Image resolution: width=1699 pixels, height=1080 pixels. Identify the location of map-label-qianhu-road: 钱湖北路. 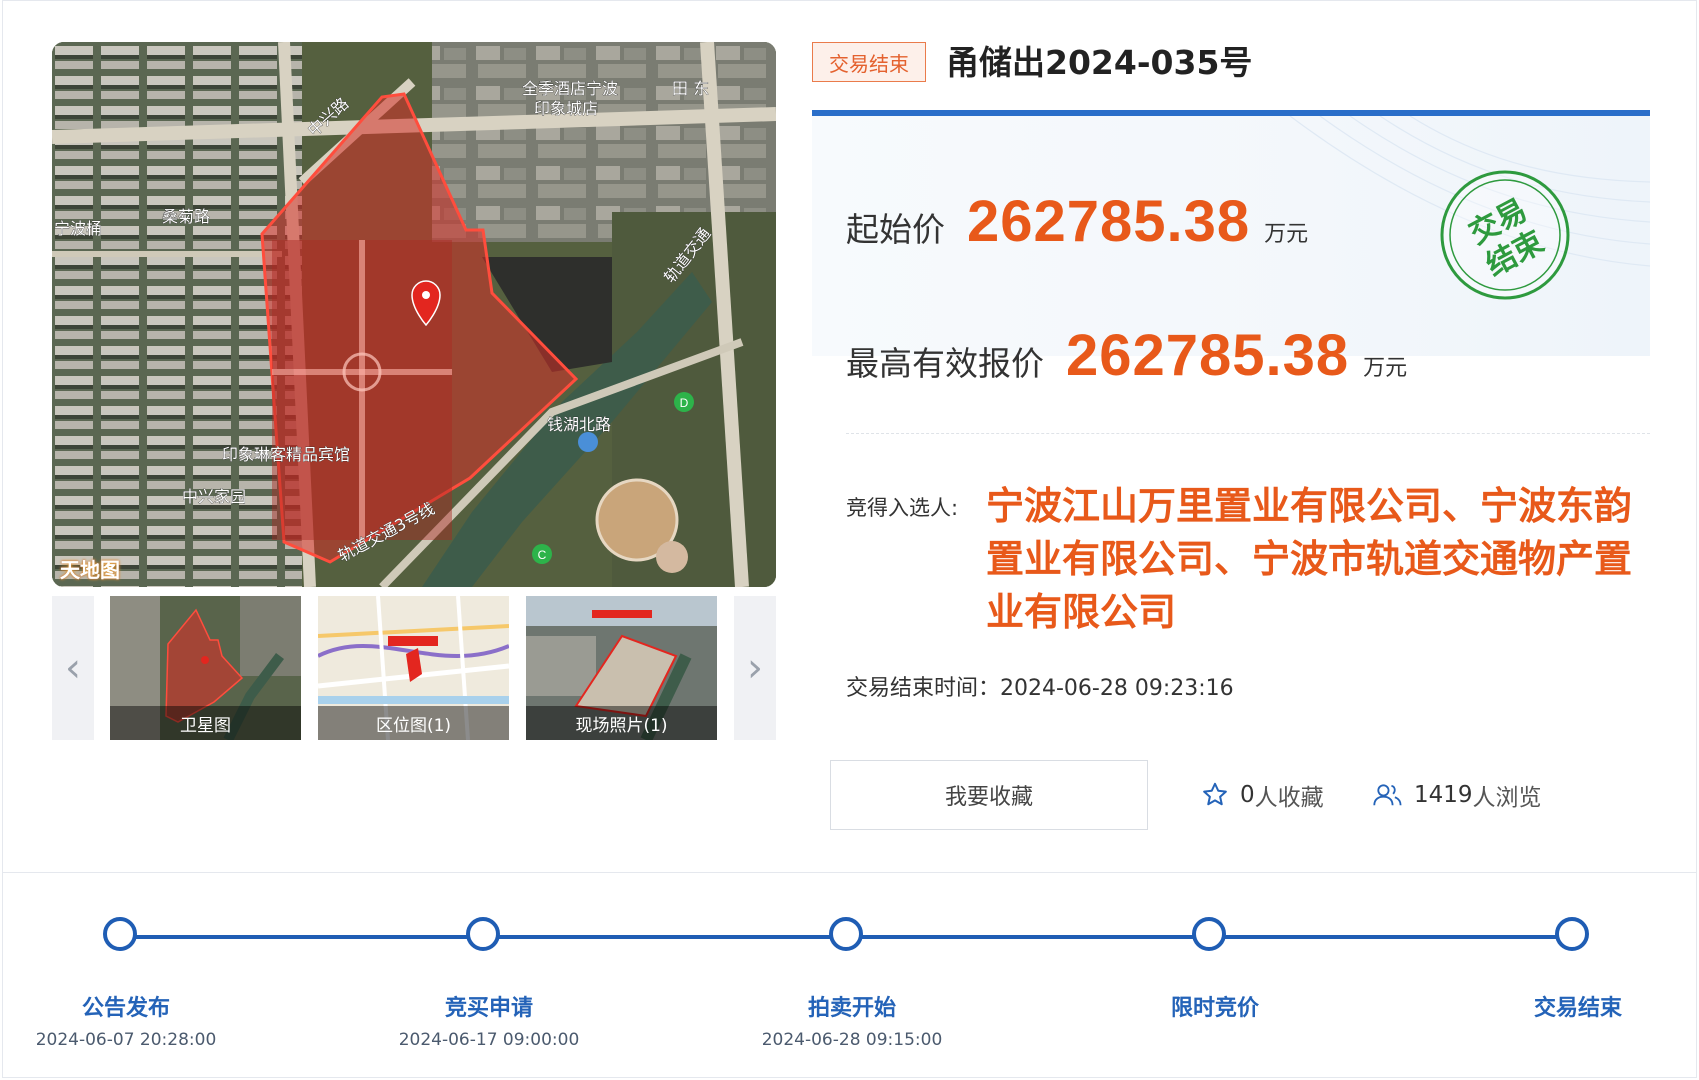
(579, 424).